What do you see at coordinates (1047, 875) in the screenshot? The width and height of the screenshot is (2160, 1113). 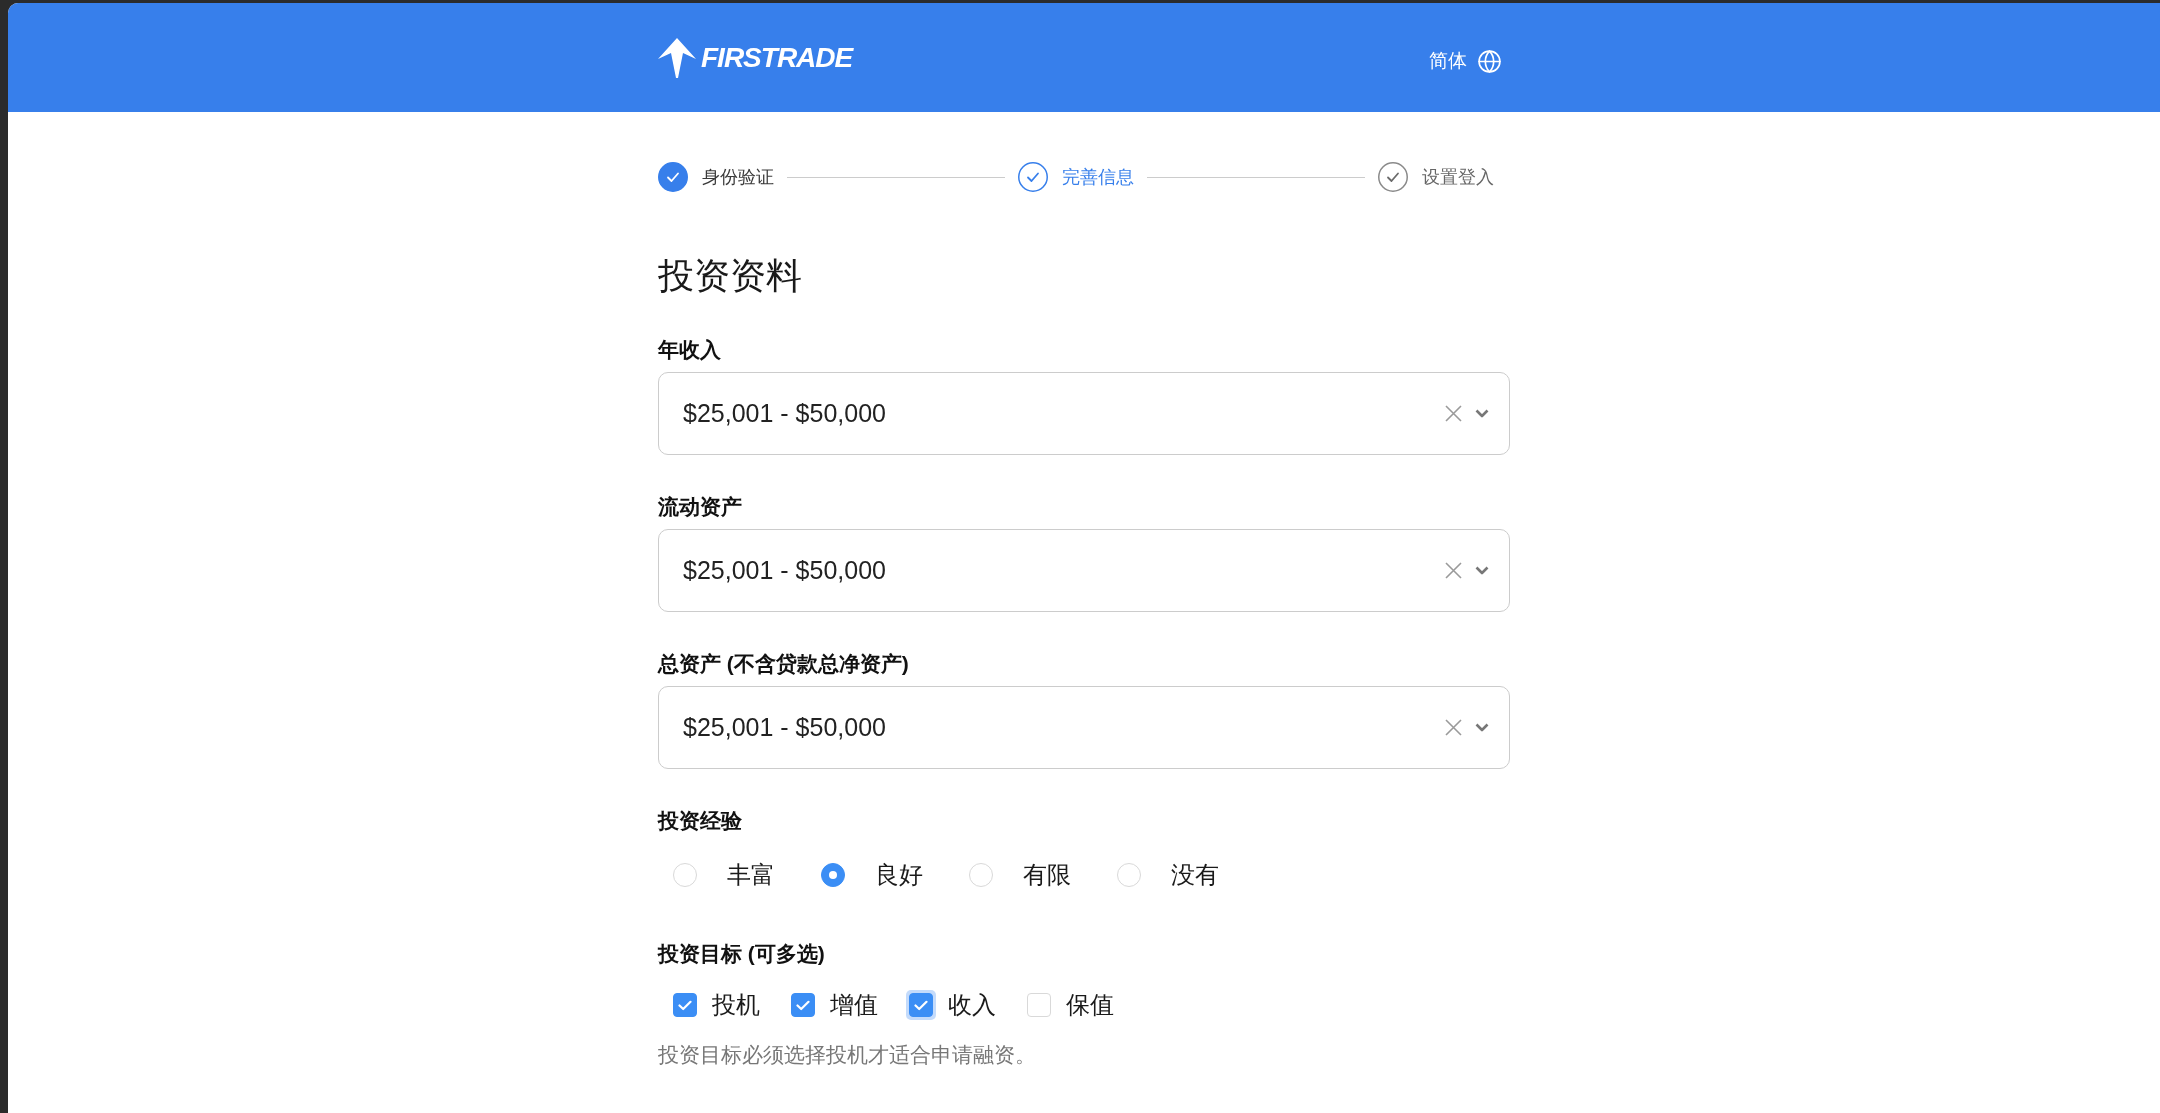 I see `option-label: 有限` at bounding box center [1047, 875].